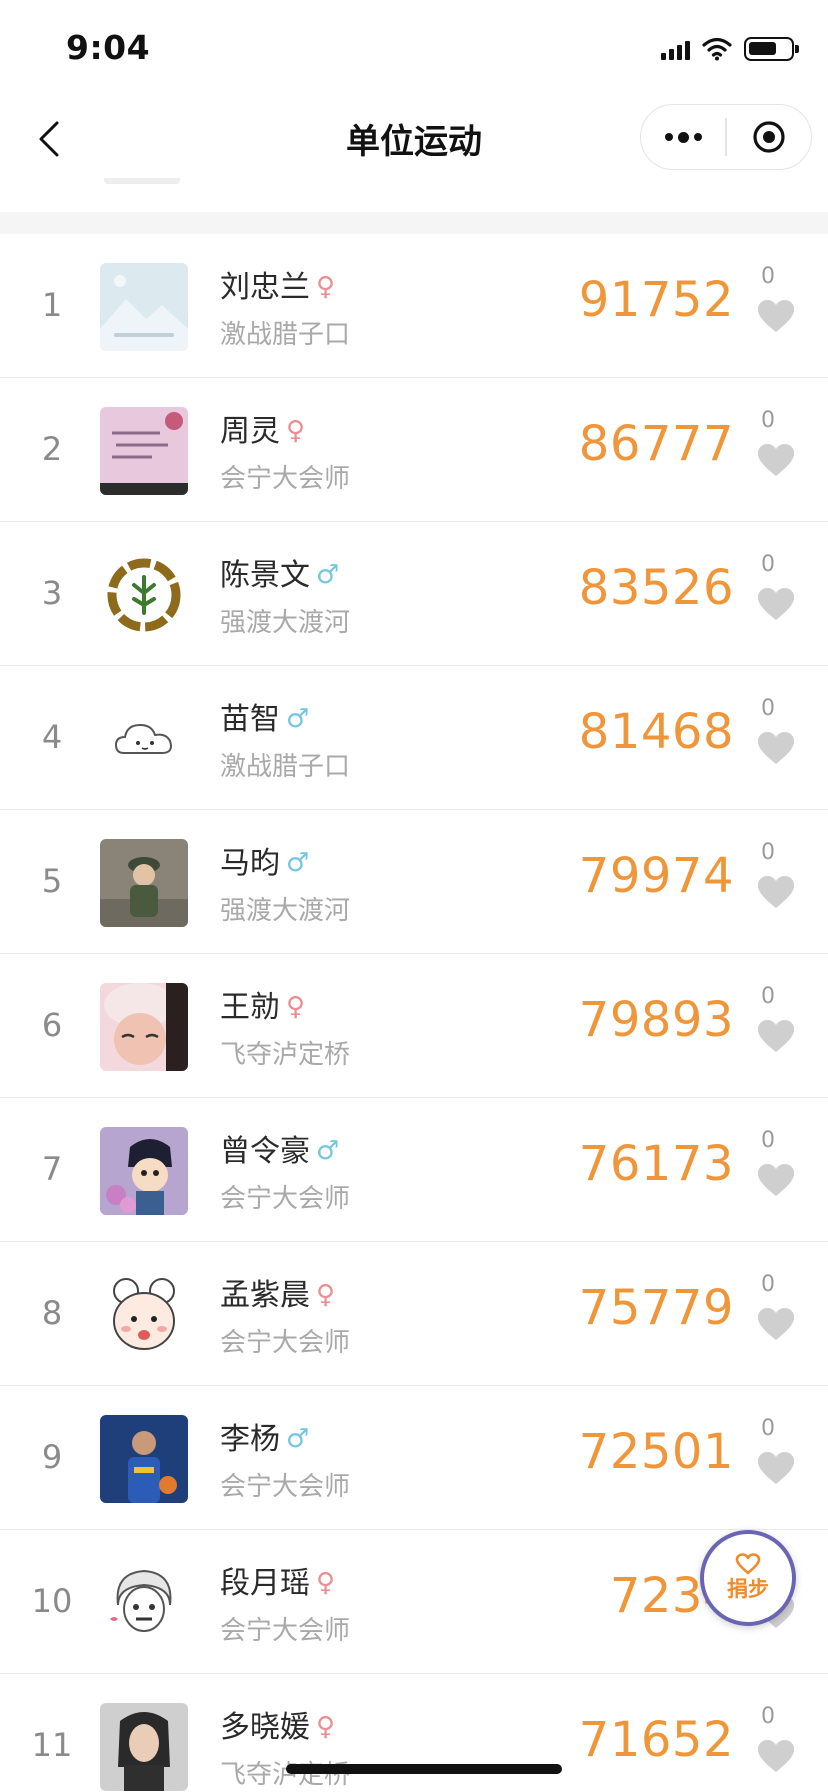 The image size is (828, 1792). I want to click on donate-label: 捐步, so click(748, 1589).